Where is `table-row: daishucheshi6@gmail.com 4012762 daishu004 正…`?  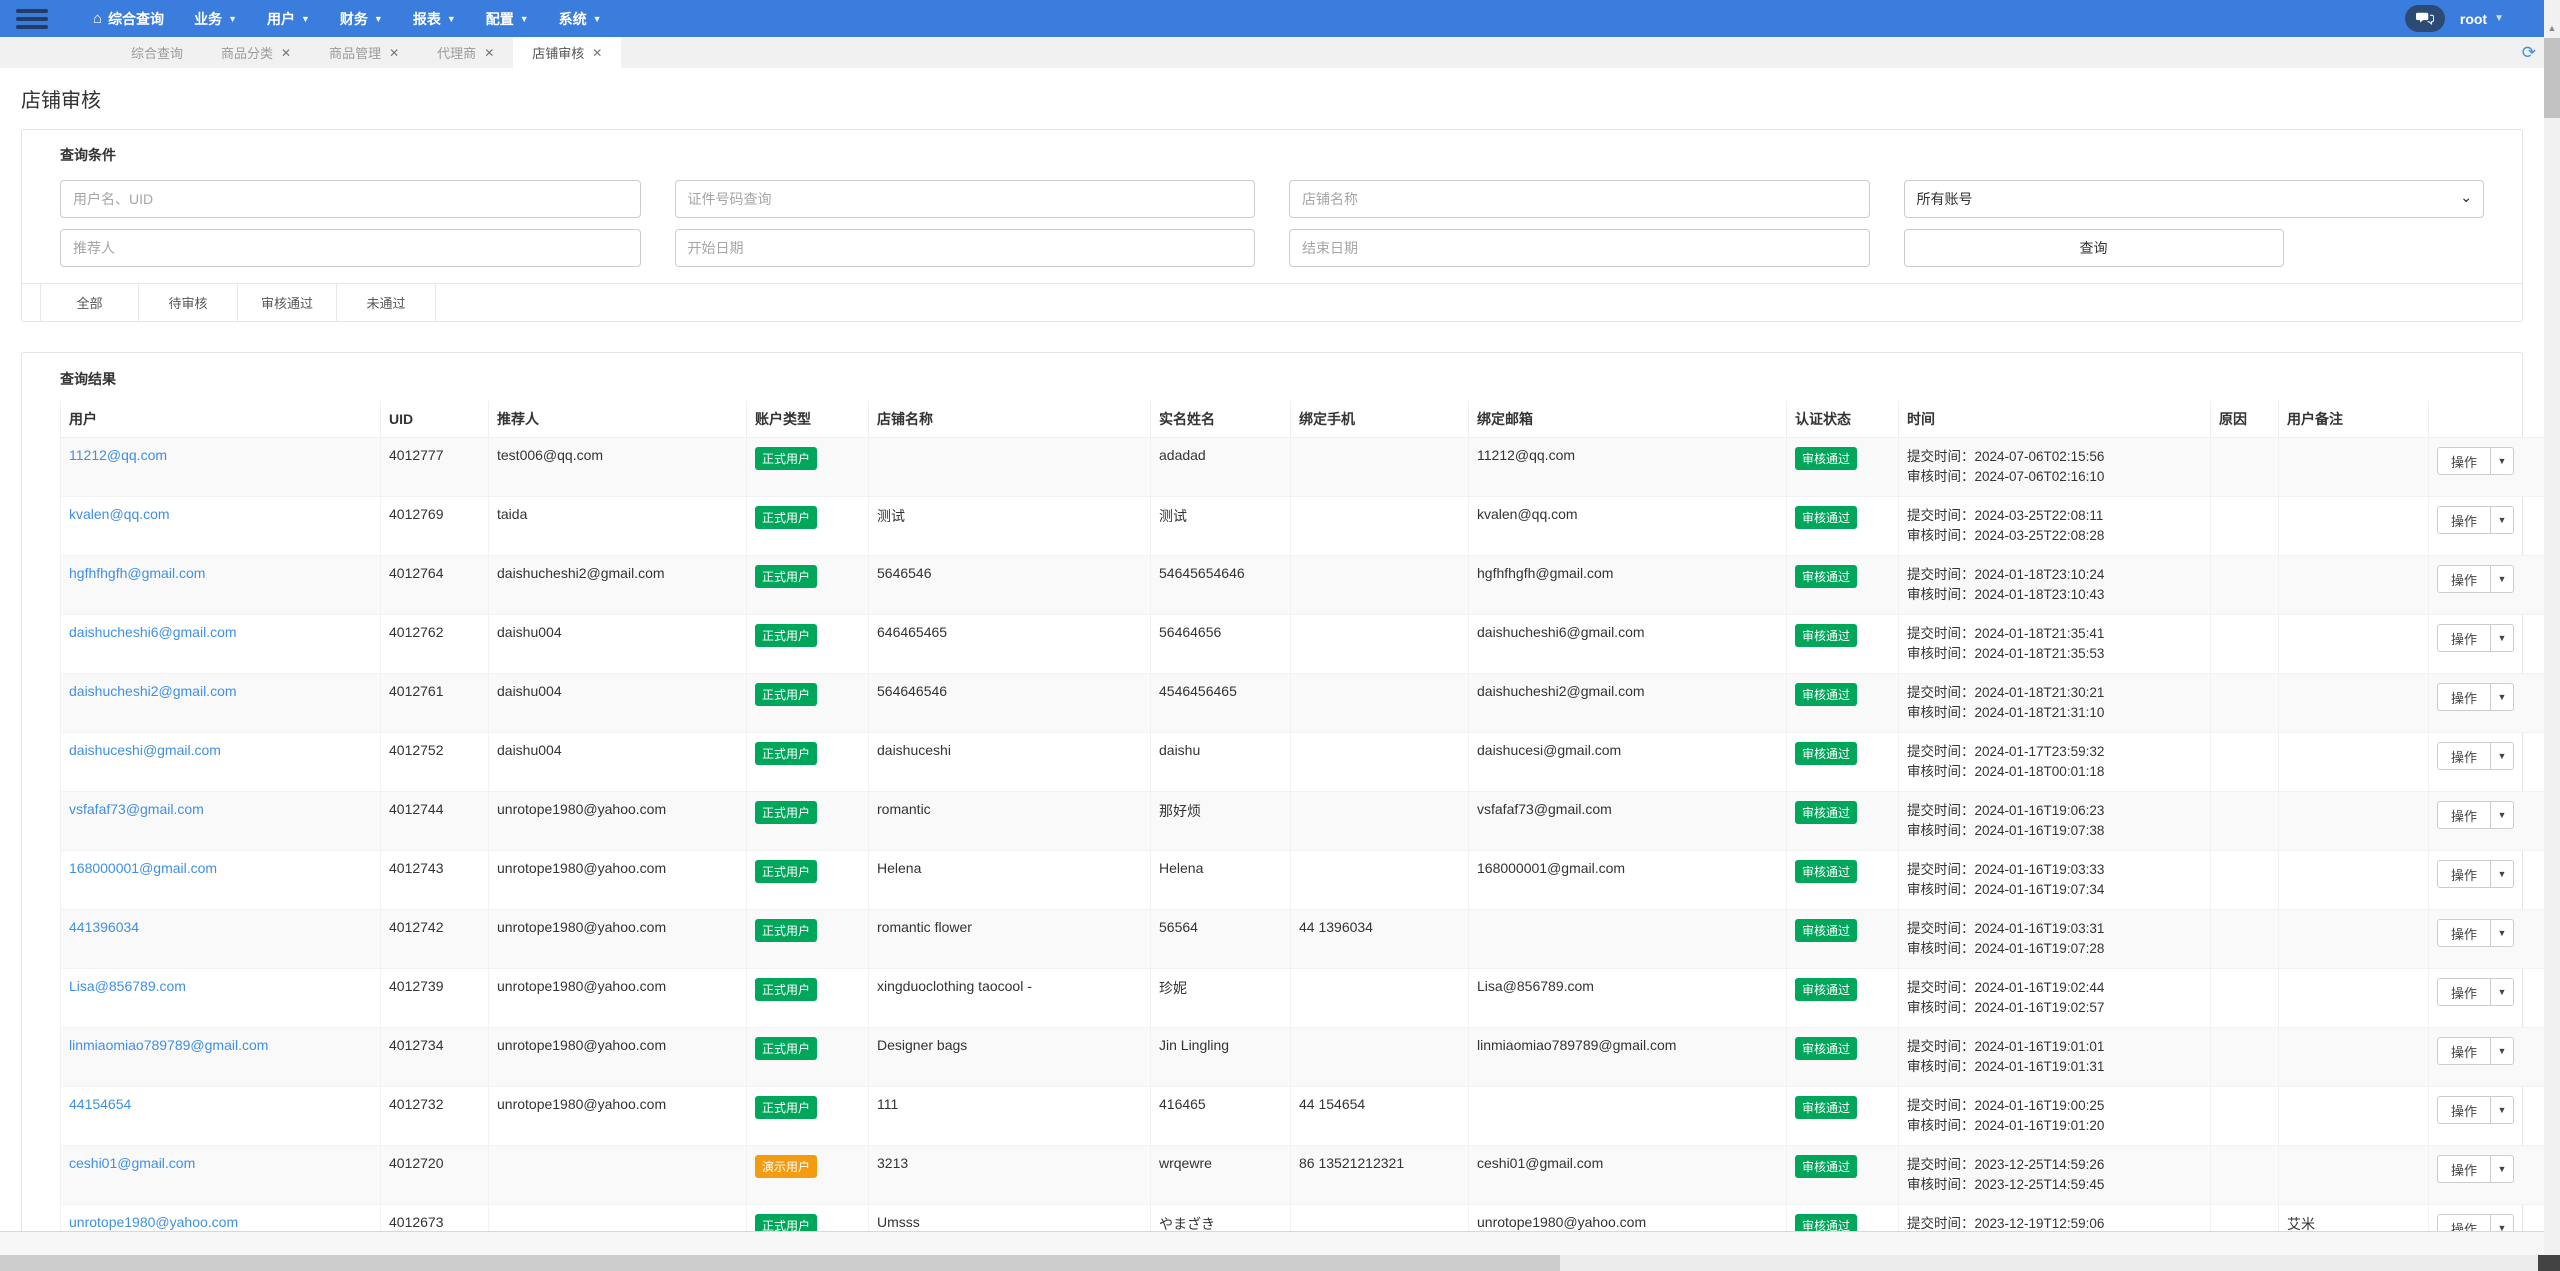
table-row: daishucheshi6@gmail.com 4012762 daishu004 正… is located at coordinates (1309, 644).